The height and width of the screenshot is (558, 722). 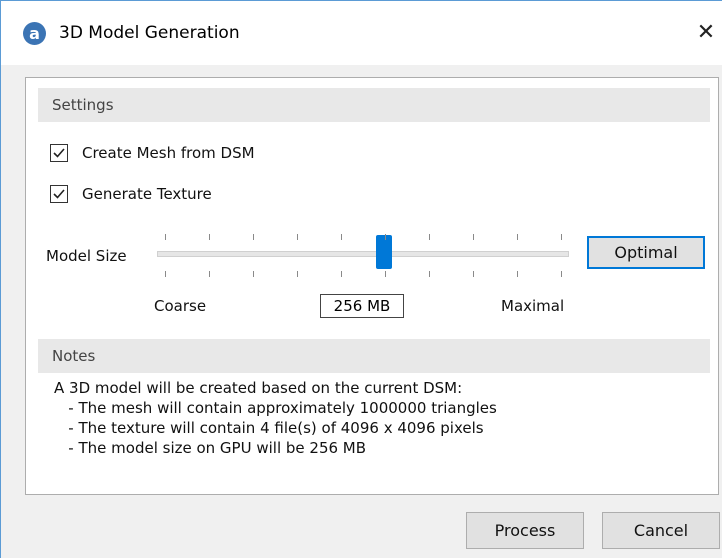 I want to click on model-size-label: Model Size, so click(x=86, y=256).